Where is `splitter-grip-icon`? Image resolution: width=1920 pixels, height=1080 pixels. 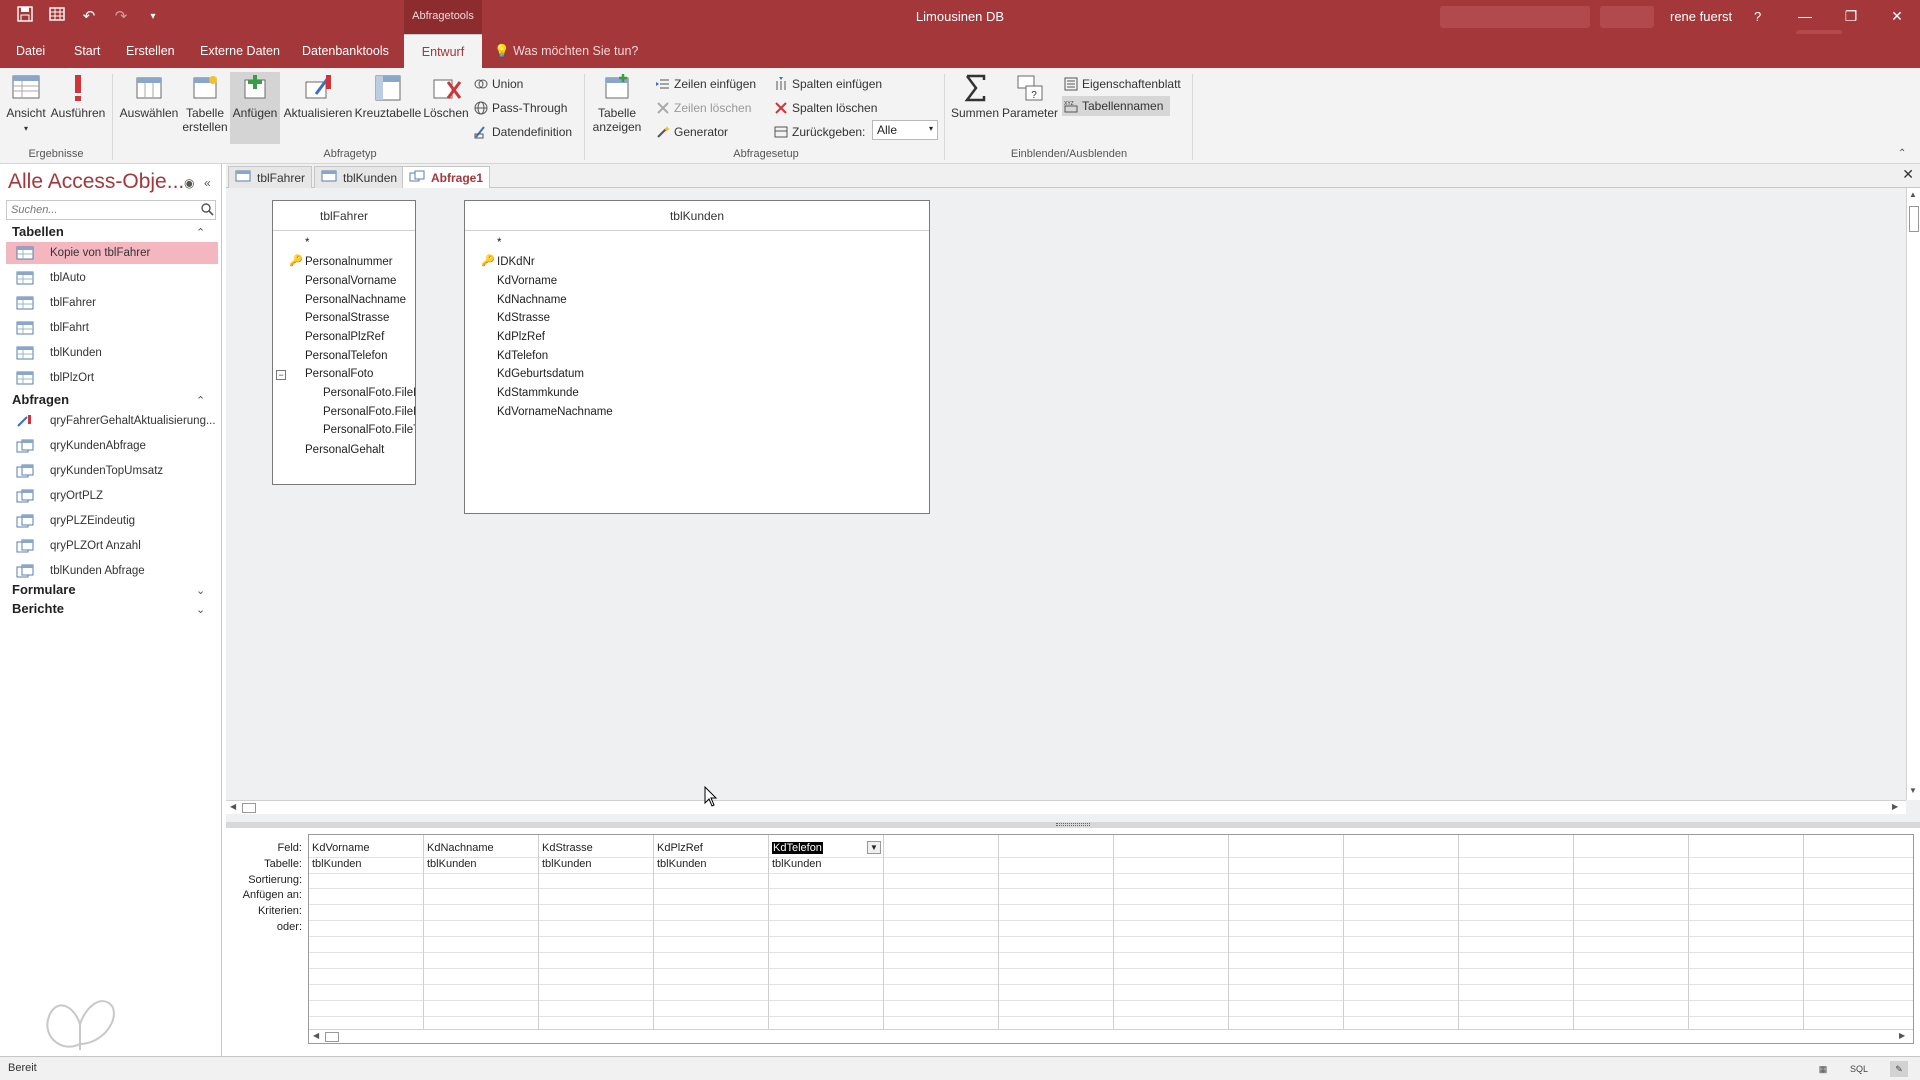
splitter-grip-icon is located at coordinates (1073, 824).